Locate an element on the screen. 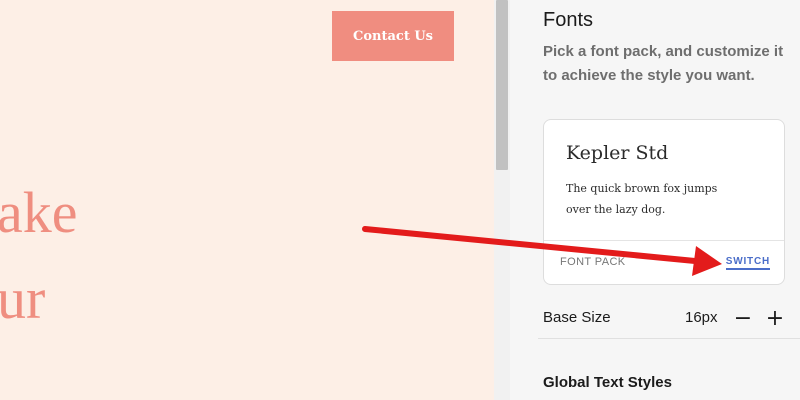 The height and width of the screenshot is (400, 800). decrease-size-button: − is located at coordinates (743, 318).